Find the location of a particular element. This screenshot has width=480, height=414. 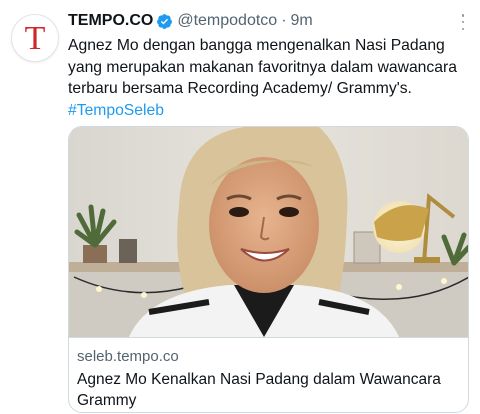

tweet-header: TEMPO.CO @tempodotco · 9m is located at coordinates (259, 21).